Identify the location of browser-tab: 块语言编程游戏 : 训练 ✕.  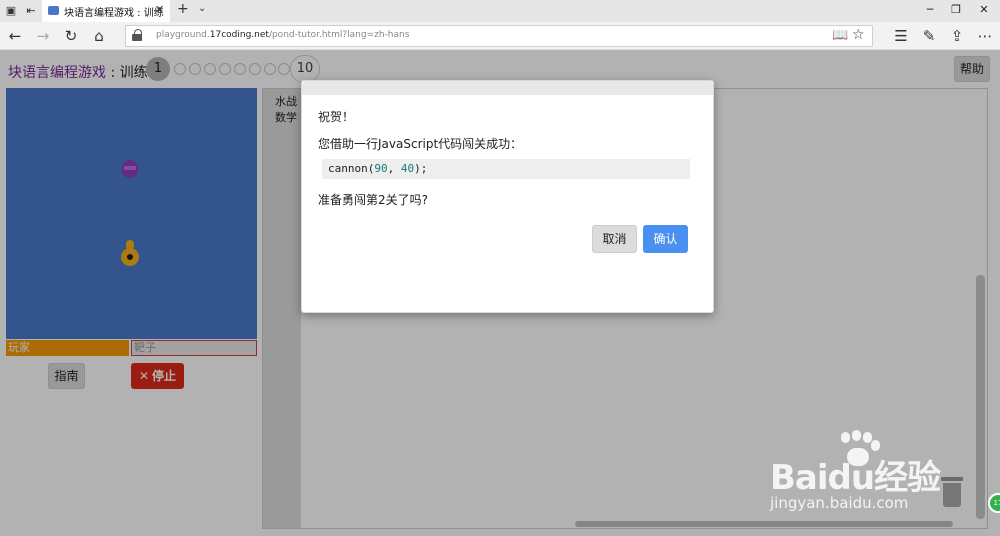
(106, 11).